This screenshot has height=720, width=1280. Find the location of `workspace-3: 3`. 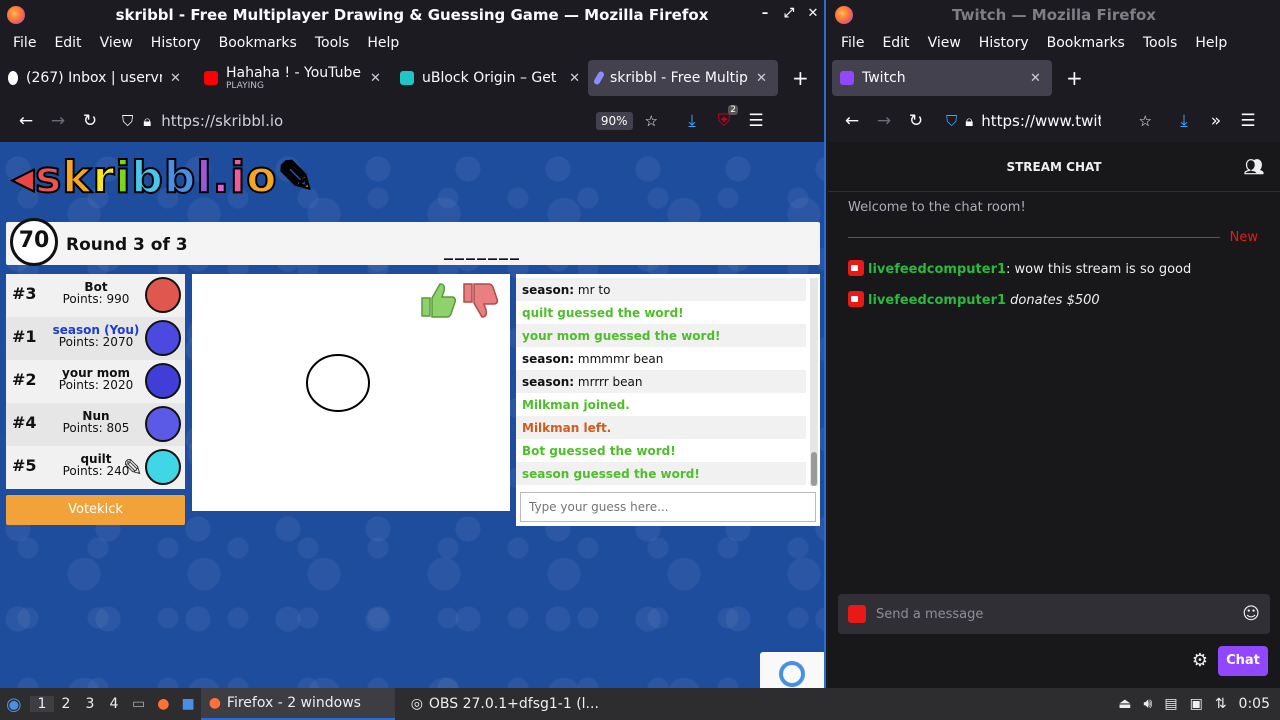

workspace-3: 3 is located at coordinates (90, 704).